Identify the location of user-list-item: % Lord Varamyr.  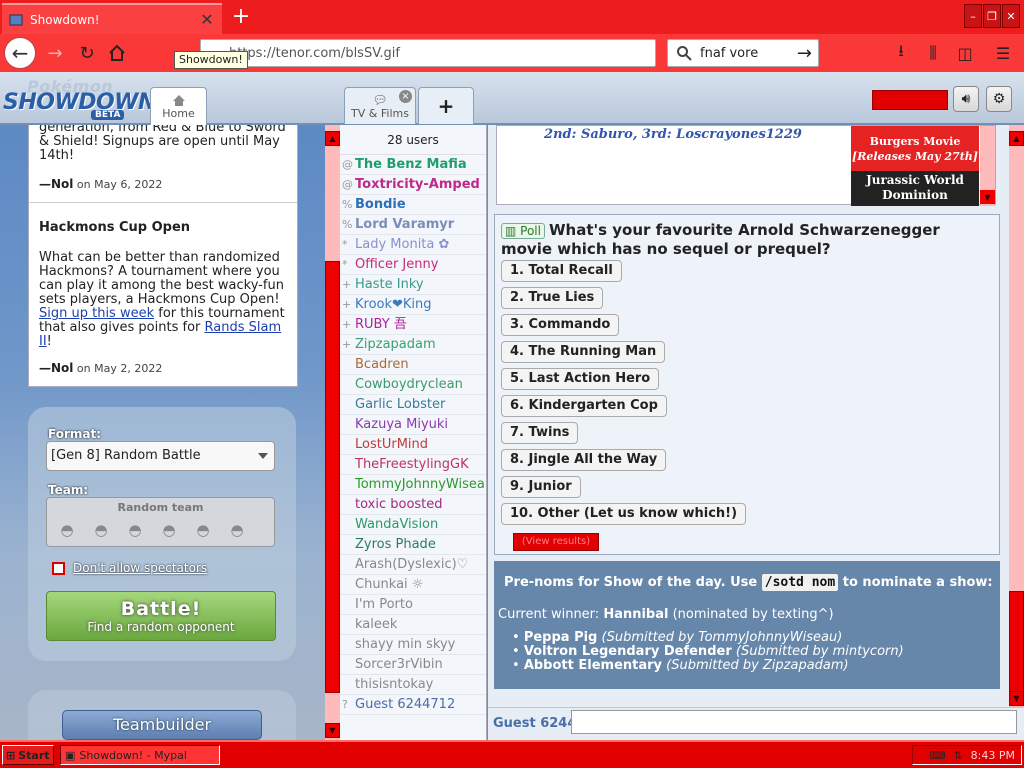
(413, 225).